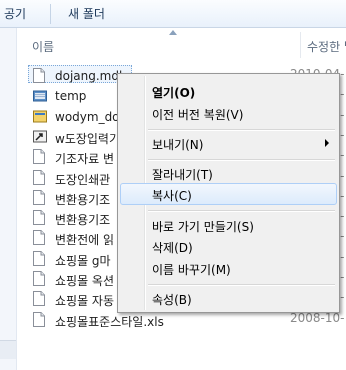 The image size is (346, 370). I want to click on toolbar: 공기 새 폴더, so click(173, 14).